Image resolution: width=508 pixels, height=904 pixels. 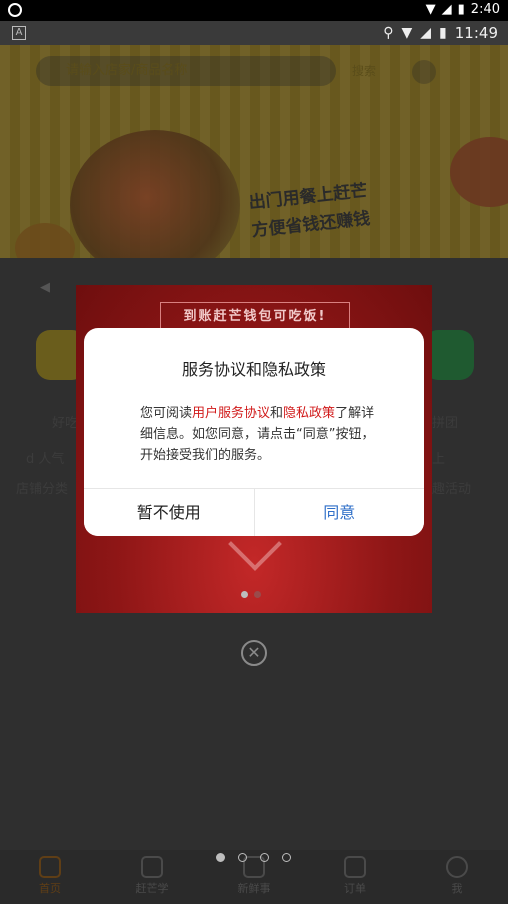 What do you see at coordinates (446, 9) in the screenshot?
I see `signal-icon: ◢` at bounding box center [446, 9].